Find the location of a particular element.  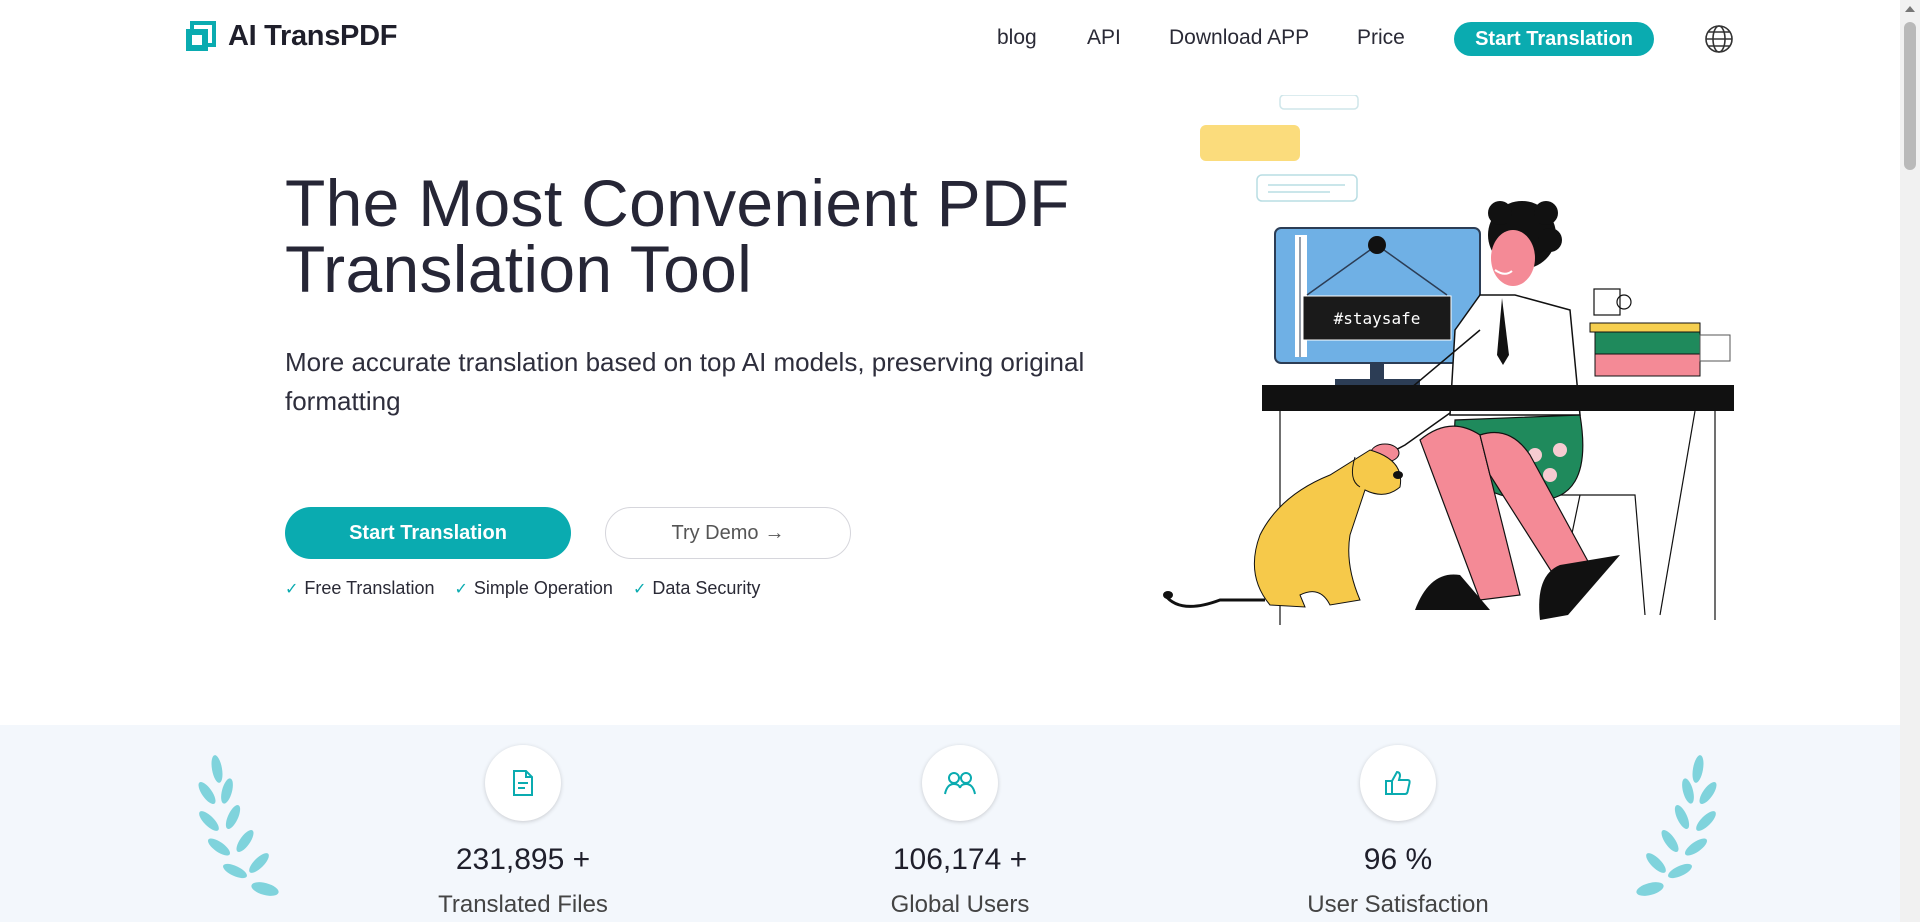

header-start-translation-button: Start Translation is located at coordinates (1554, 39).